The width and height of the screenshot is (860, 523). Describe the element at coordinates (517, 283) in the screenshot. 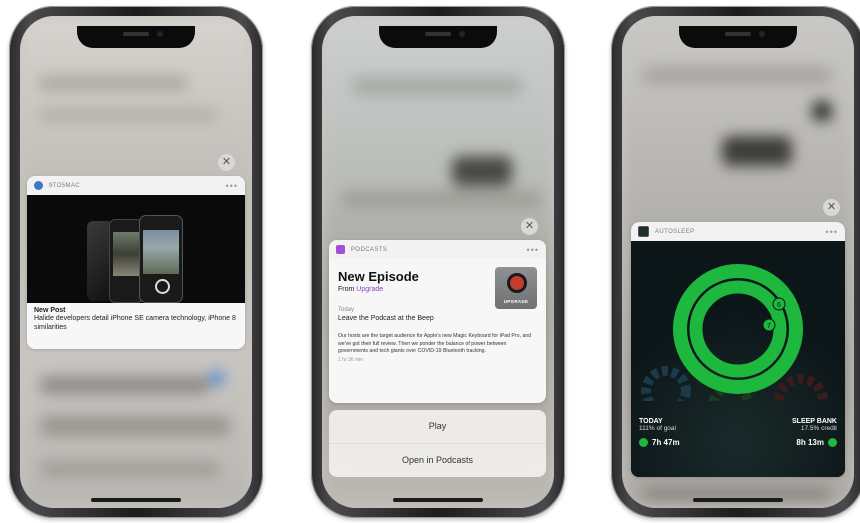

I see `power-icon` at that location.